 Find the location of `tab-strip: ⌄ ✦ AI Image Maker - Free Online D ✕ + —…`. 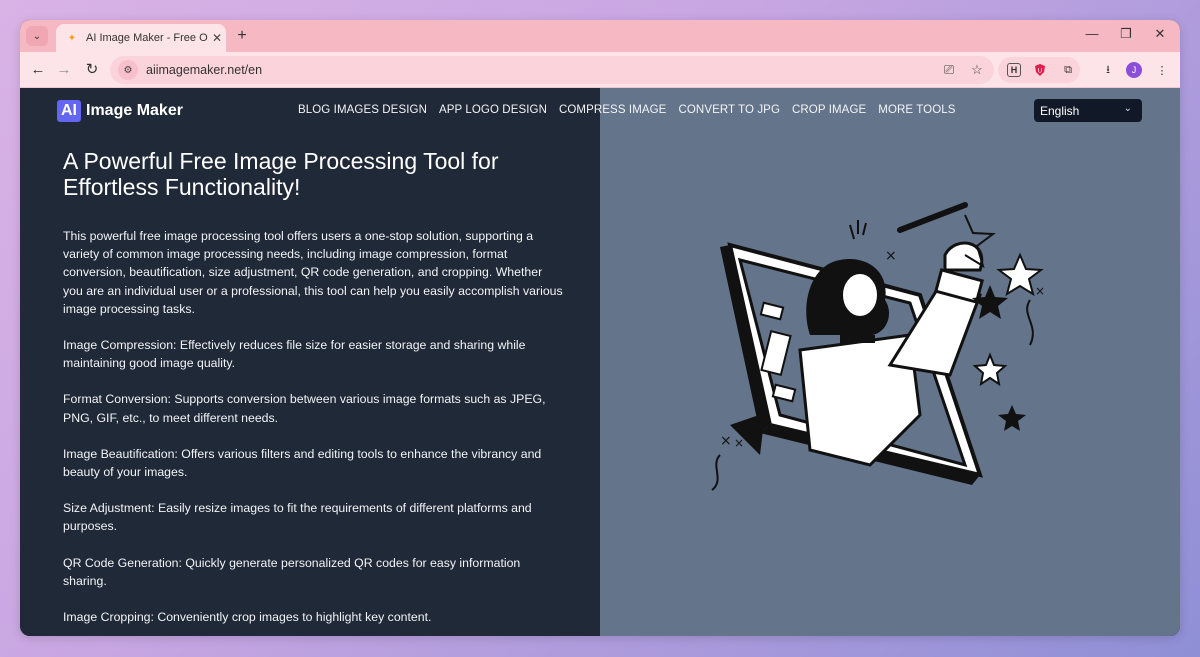

tab-strip: ⌄ ✦ AI Image Maker - Free Online D ✕ + —… is located at coordinates (600, 36).